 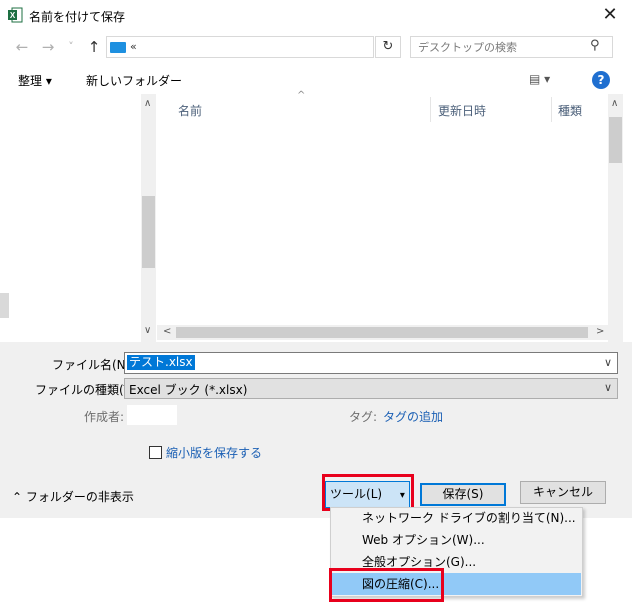 I want to click on desktop-icon, so click(x=118, y=47).